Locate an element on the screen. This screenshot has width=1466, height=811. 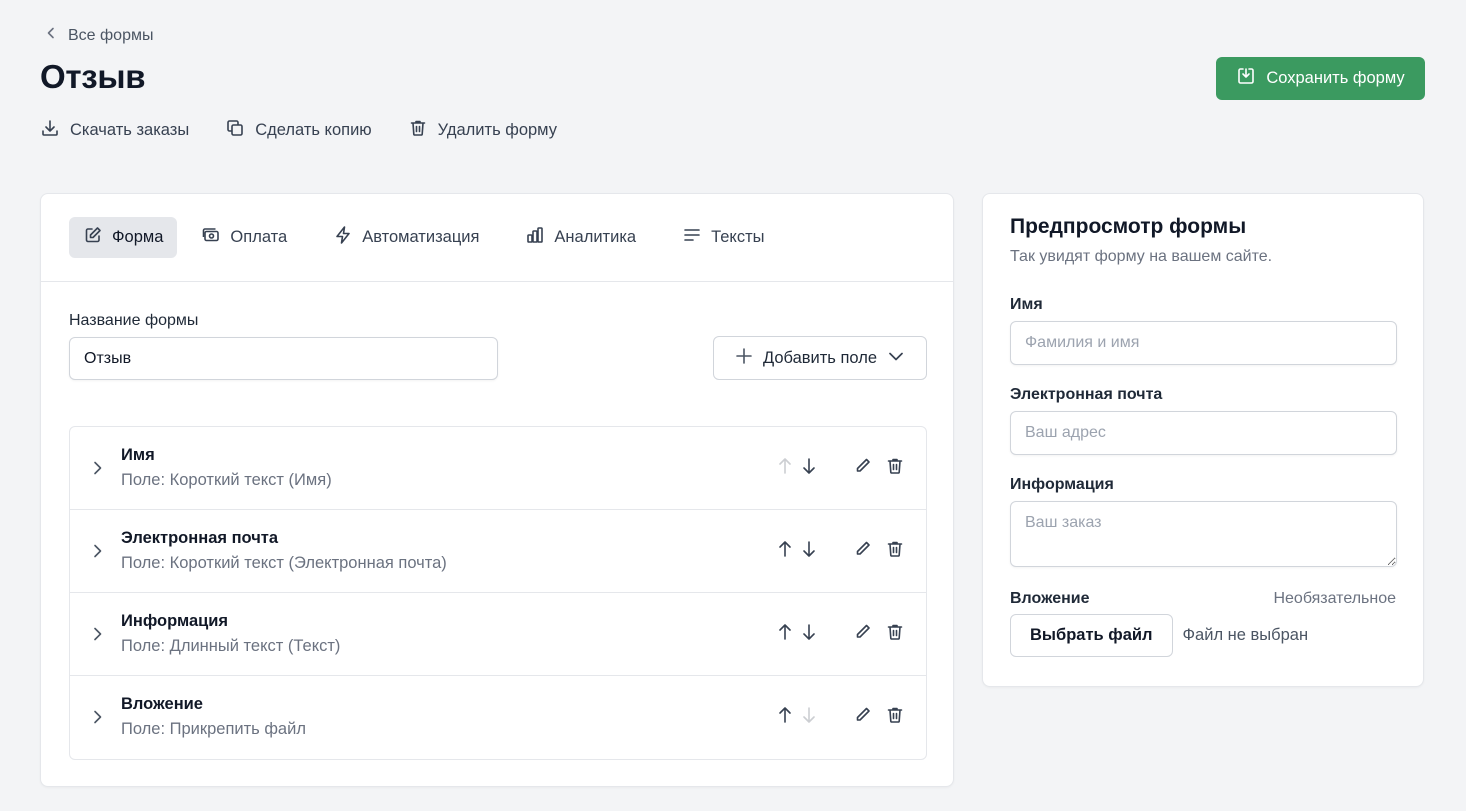
tab-form-label: Форма is located at coordinates (138, 237).